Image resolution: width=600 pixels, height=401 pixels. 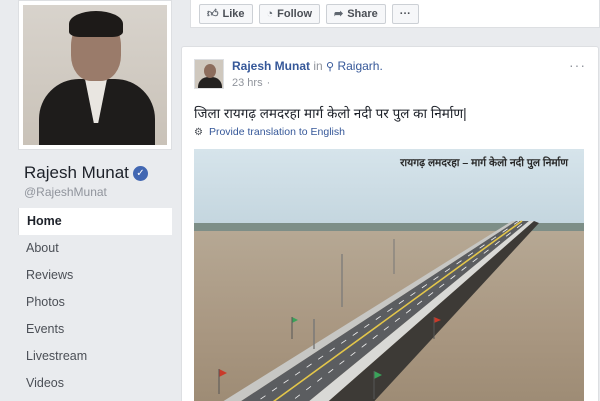 What do you see at coordinates (330, 67) in the screenshot?
I see `map-pin-icon: ⚲` at bounding box center [330, 67].